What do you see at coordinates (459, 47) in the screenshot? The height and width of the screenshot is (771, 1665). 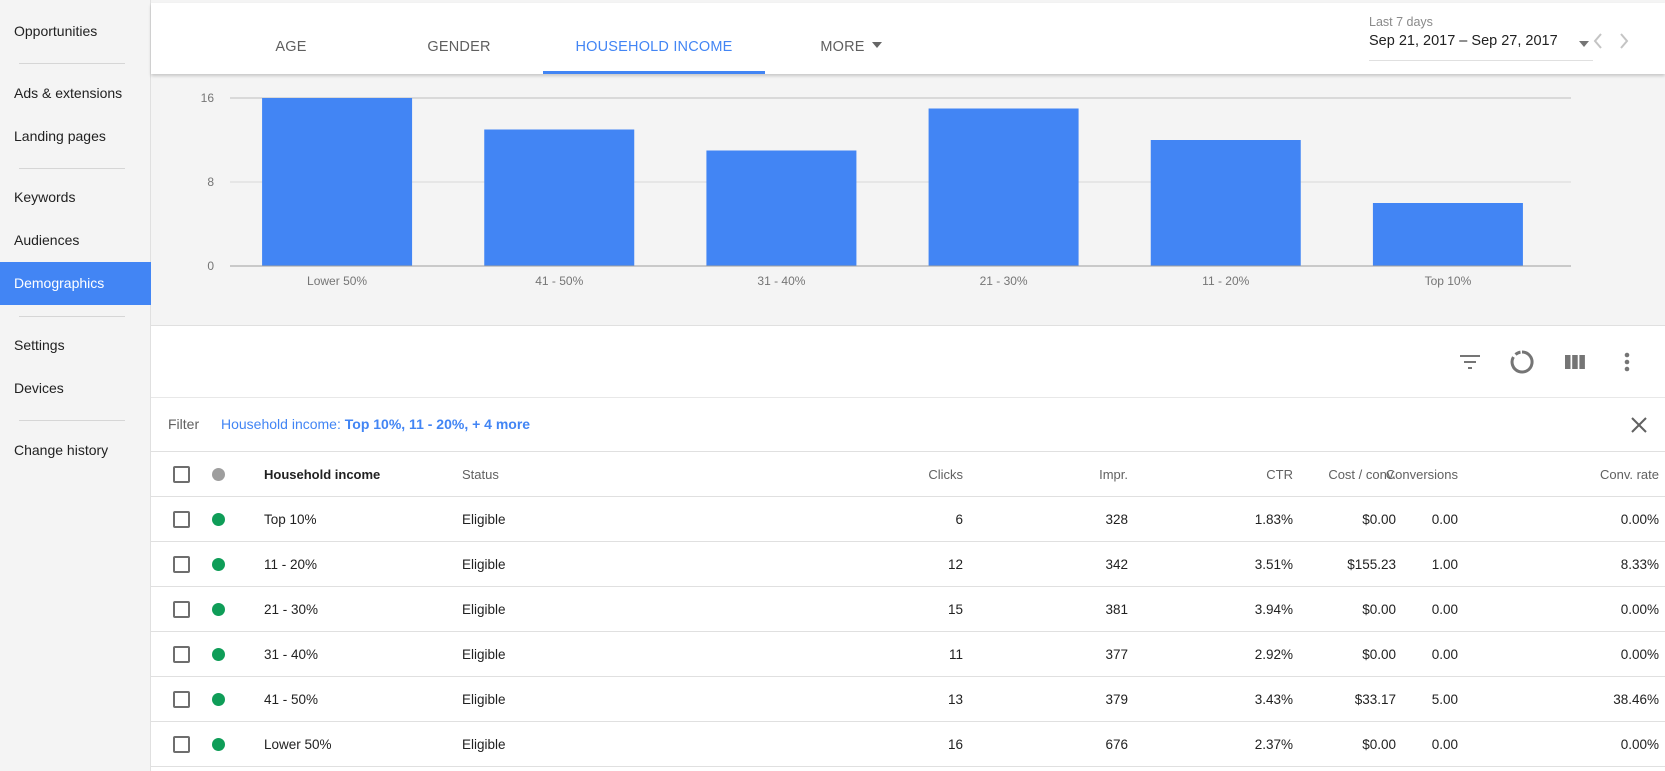 I see `tab-label: GENDER` at bounding box center [459, 47].